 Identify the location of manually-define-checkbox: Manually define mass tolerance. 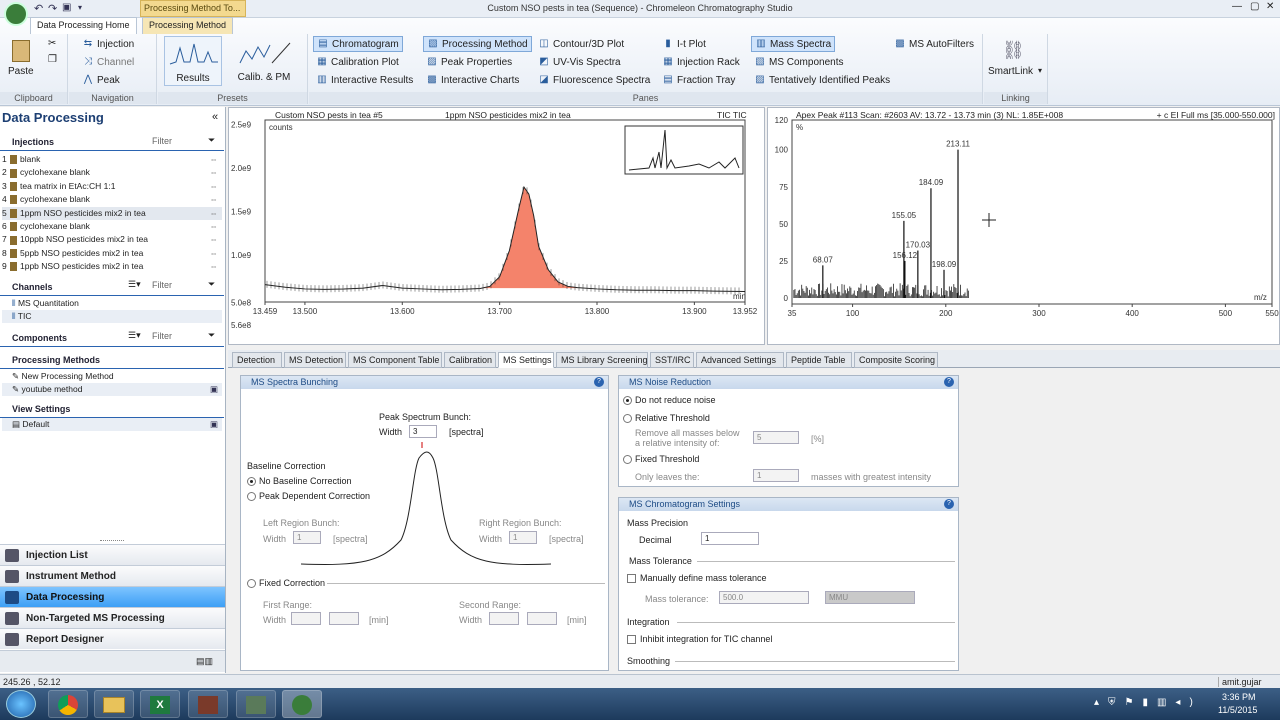
(697, 578).